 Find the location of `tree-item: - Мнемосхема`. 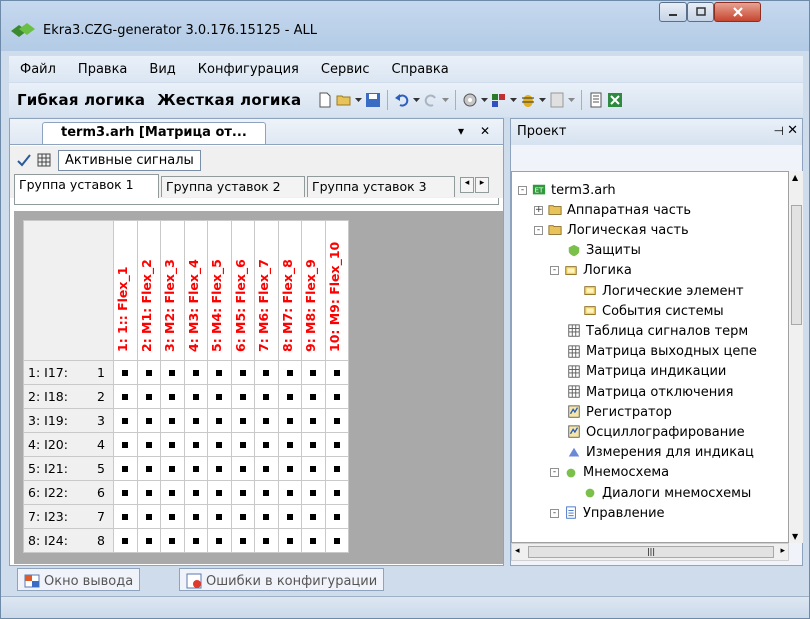

tree-item: - Мнемосхема is located at coordinates (609, 473).